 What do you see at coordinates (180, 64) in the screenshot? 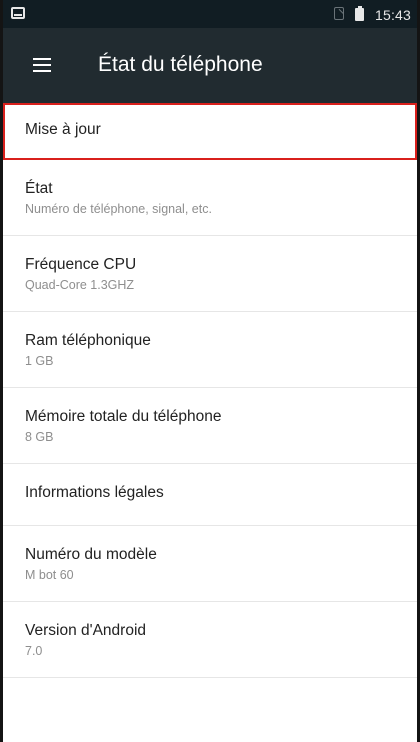
I see `page-title: État du téléphone` at bounding box center [180, 64].